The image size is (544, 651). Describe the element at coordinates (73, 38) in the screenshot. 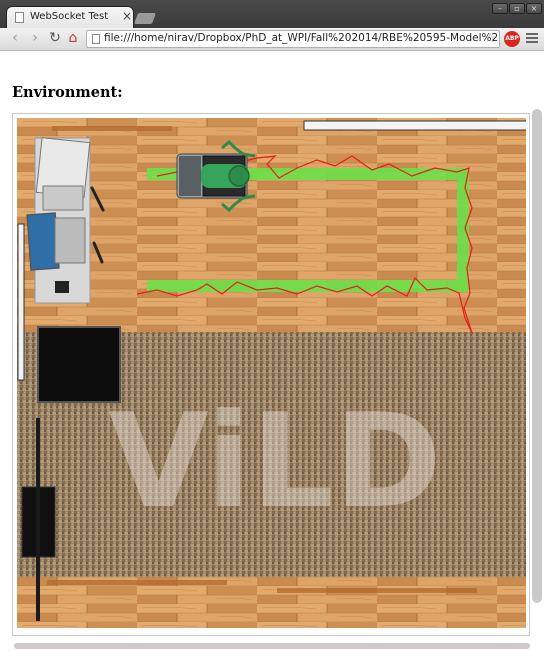

I see `home-button: ⌂` at that location.